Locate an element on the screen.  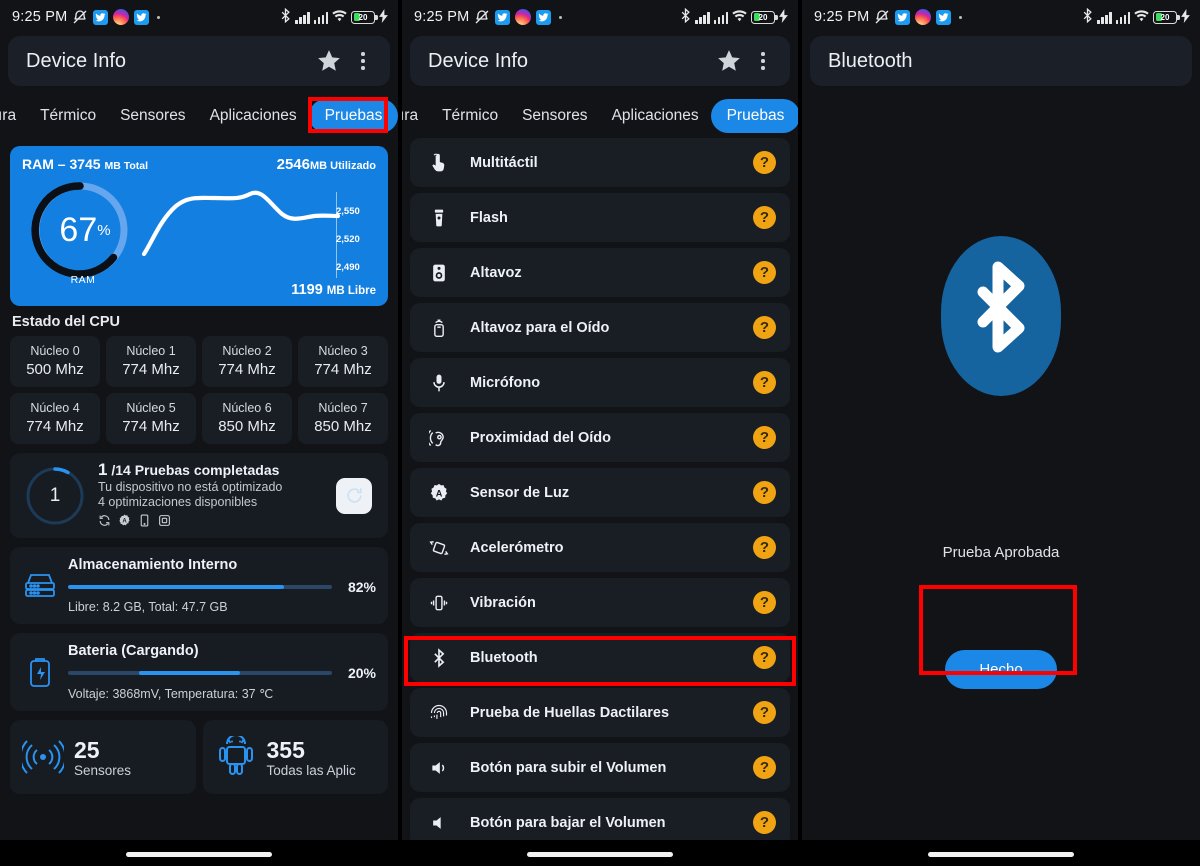
battery-title: Bateria (Cargando) is located at coordinates (133, 651).